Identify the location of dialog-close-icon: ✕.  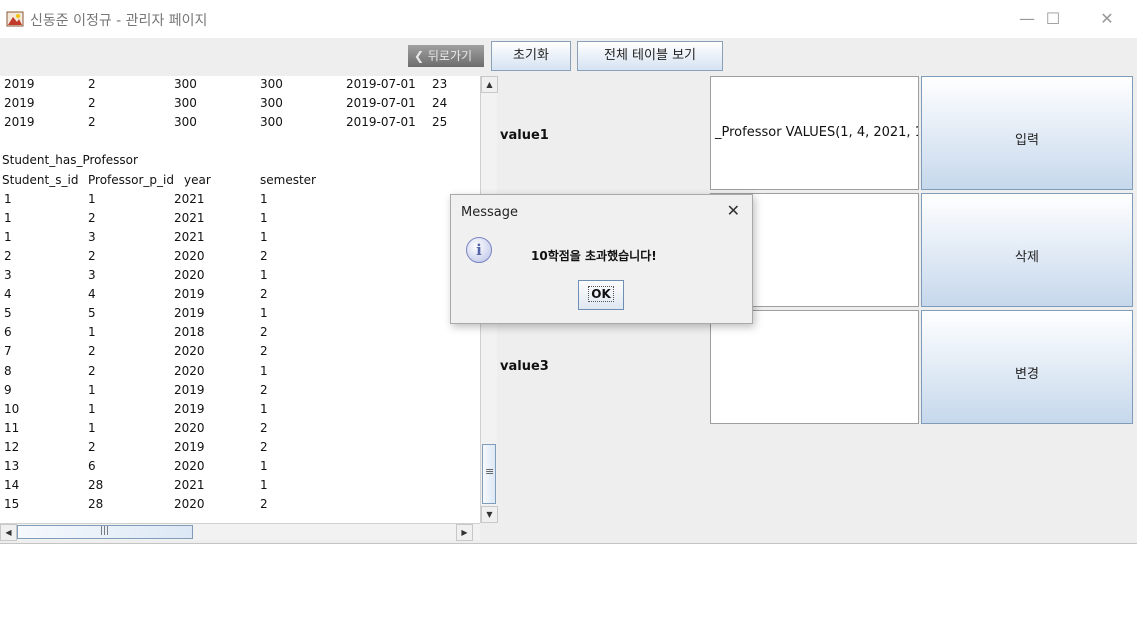
(733, 210).